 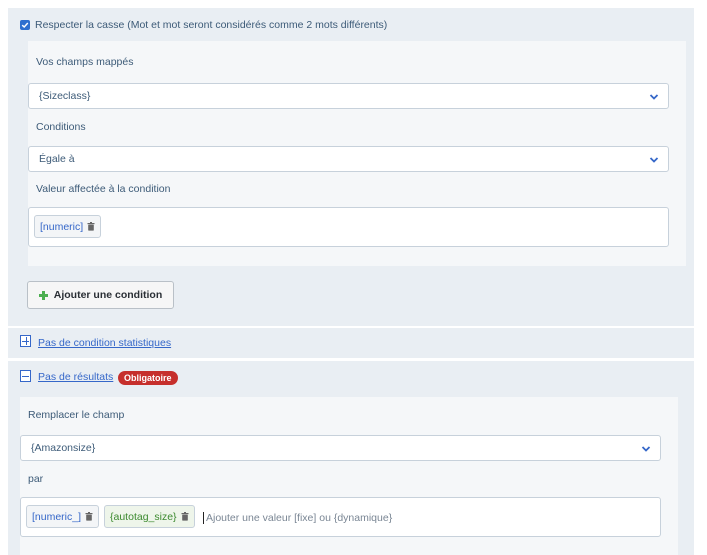 What do you see at coordinates (143, 516) in the screenshot?
I see `value-tag-label: {autotag_size}` at bounding box center [143, 516].